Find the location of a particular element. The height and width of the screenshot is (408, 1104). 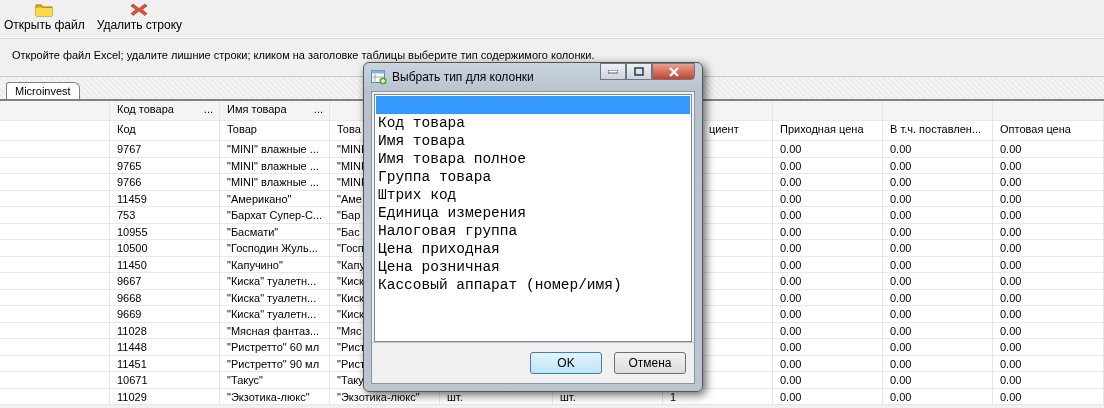

tab: Microinvest is located at coordinates (43, 90).